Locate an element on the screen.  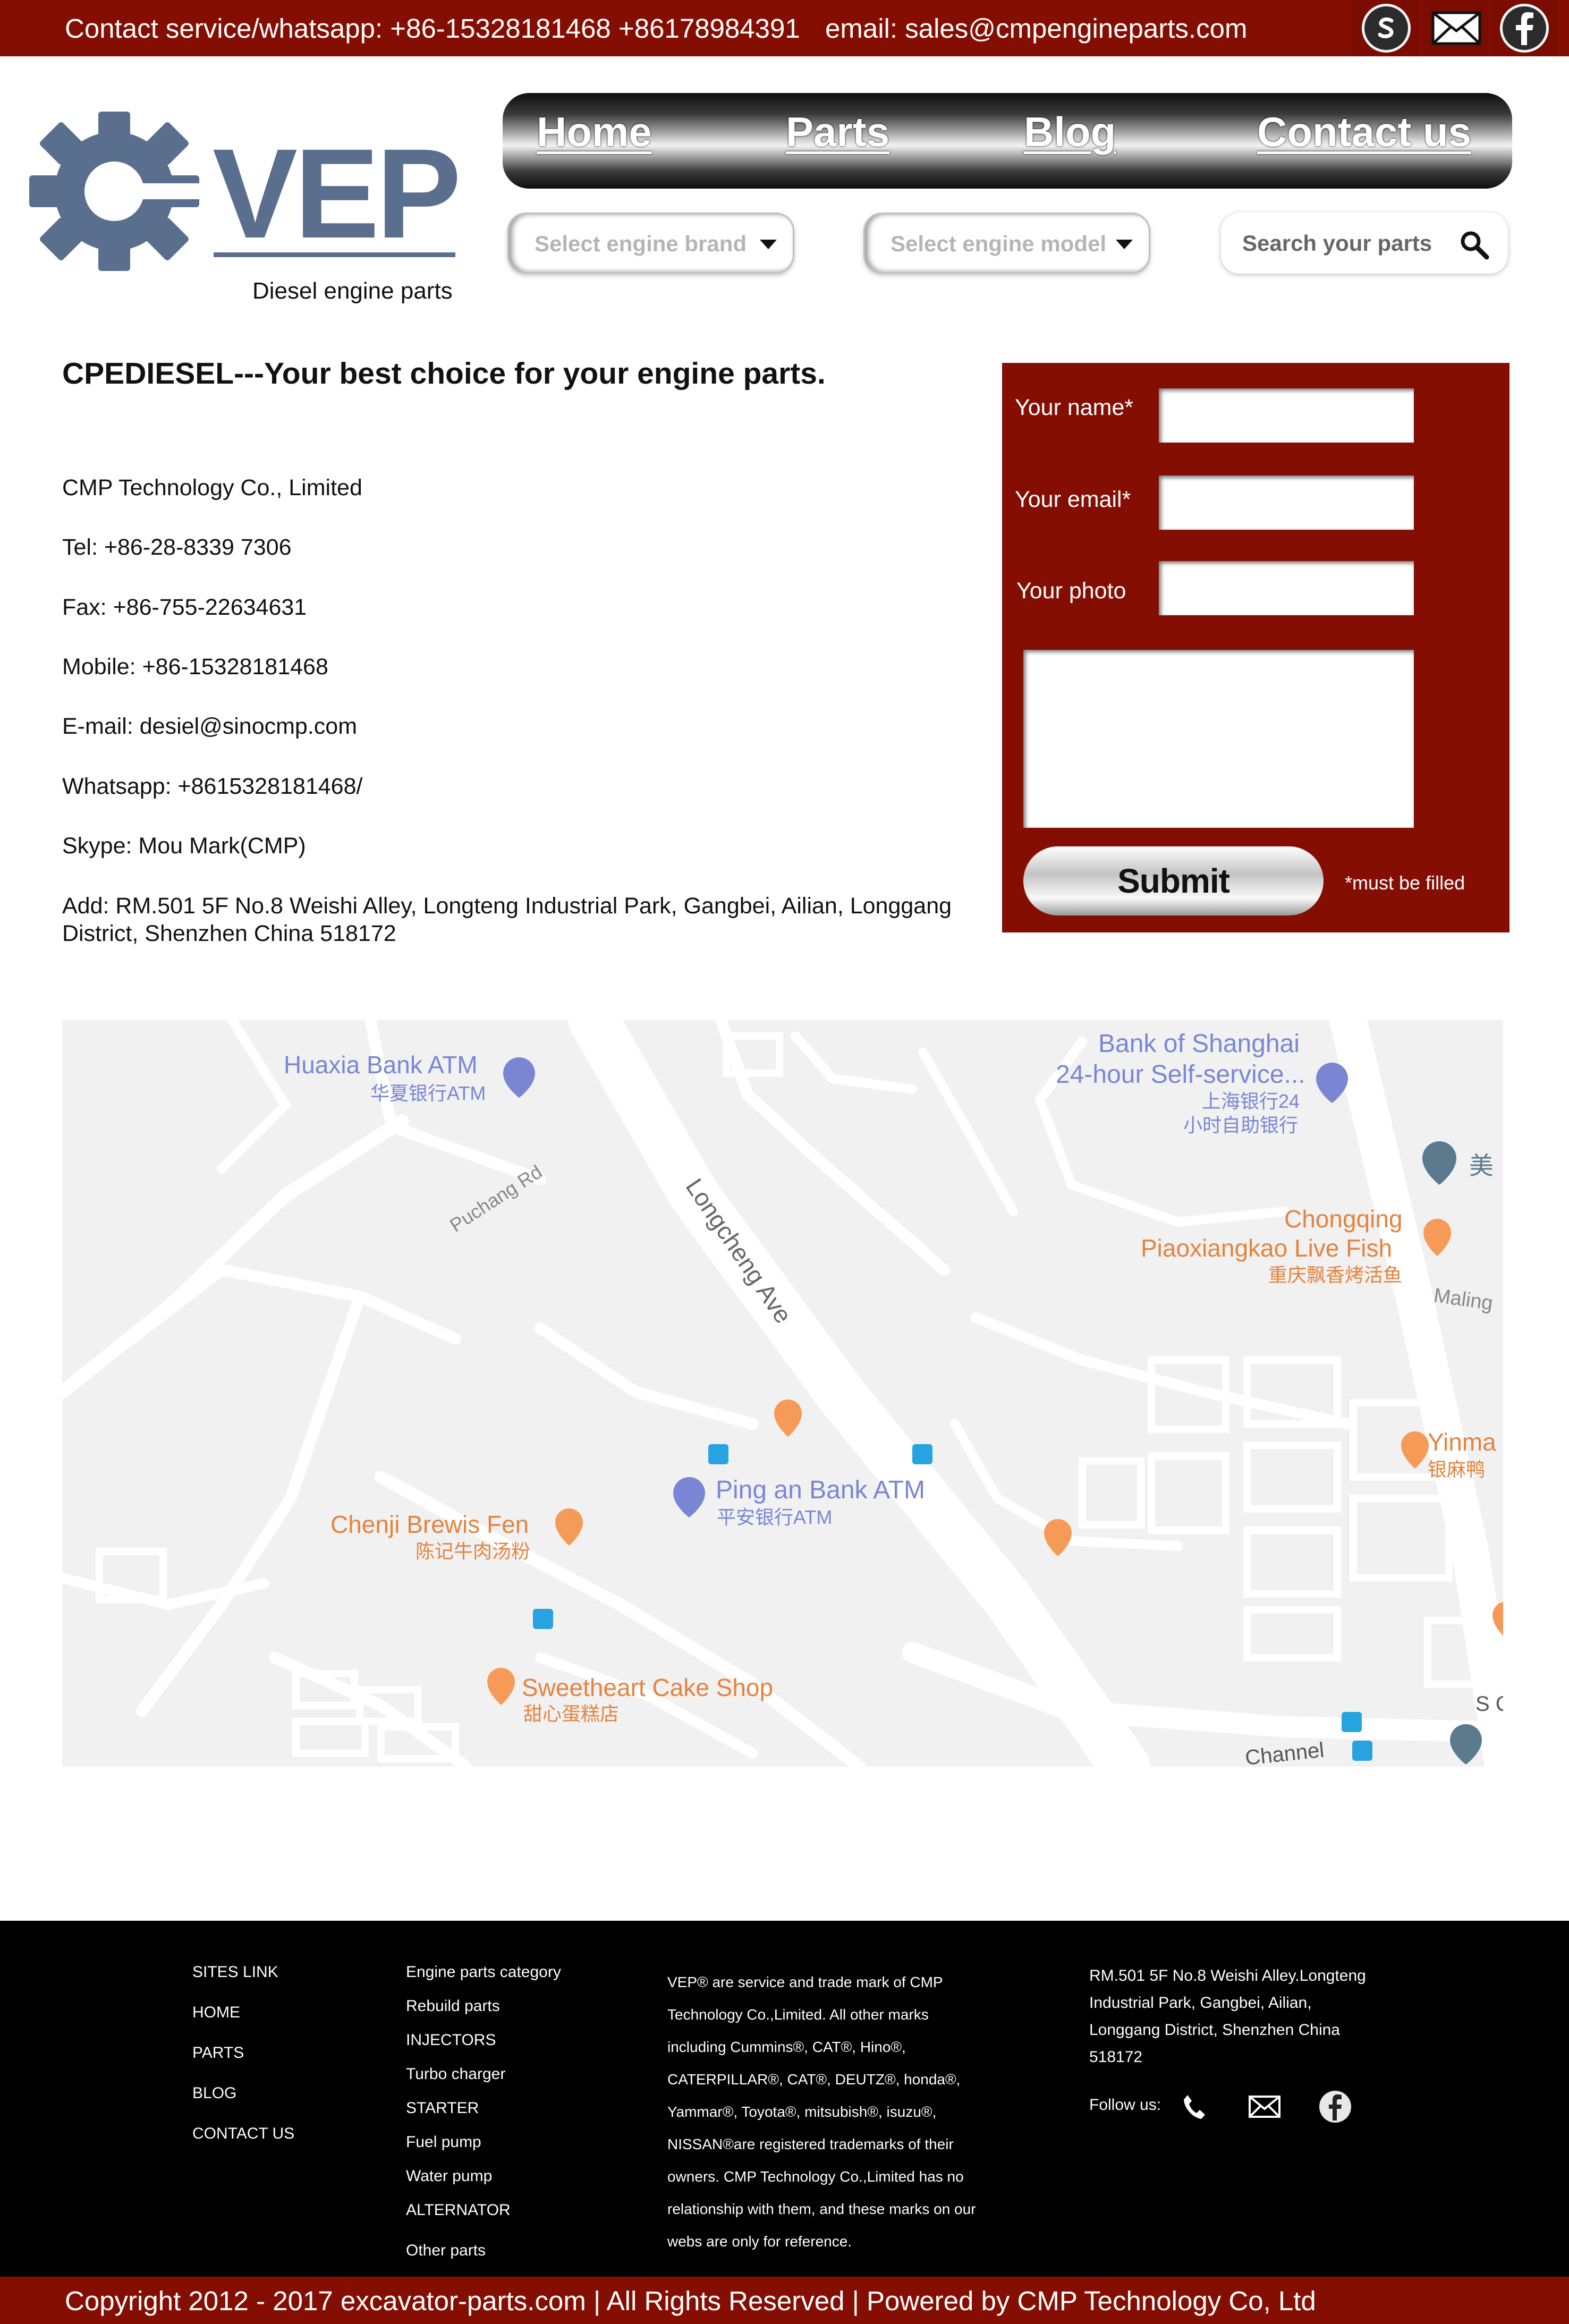
map-label-huaxia: Huaxia Bank ATM is located at coordinates (381, 1065).